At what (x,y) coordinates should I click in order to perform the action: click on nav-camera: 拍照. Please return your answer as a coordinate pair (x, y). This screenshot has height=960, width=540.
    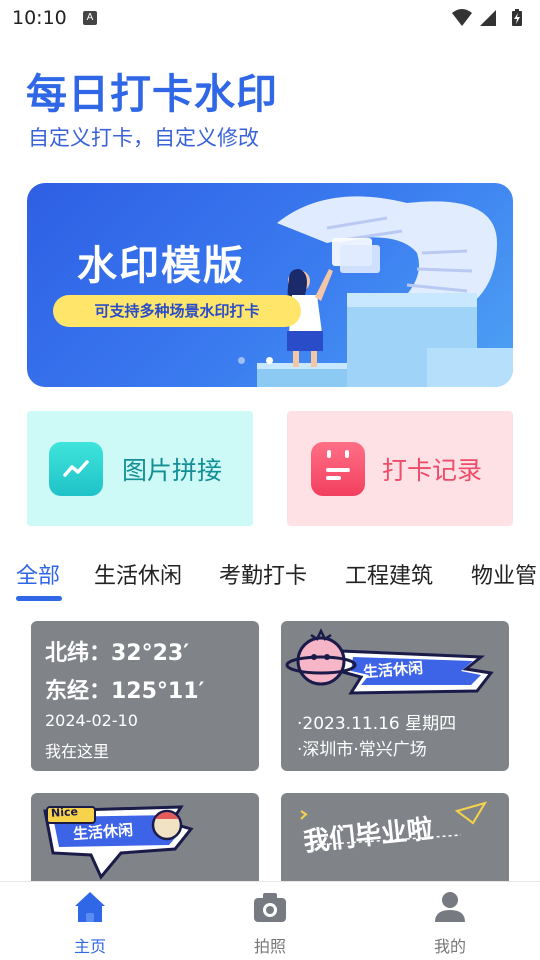
    Looking at the image, I should click on (270, 921).